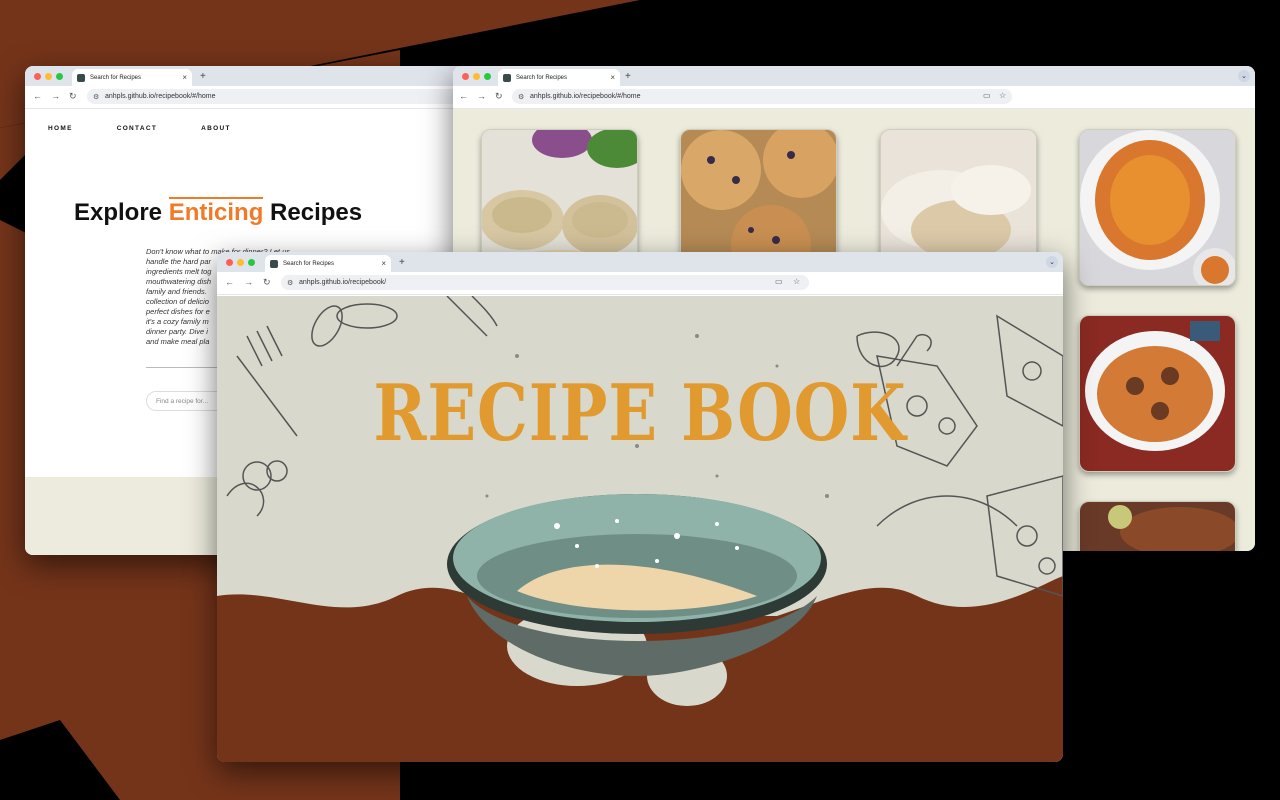 This screenshot has width=1280, height=800. I want to click on browser-toolbar: ← → ↻ ⚙ anhpls.github.io/recipebook/ ▭ ☆, so click(640, 283).